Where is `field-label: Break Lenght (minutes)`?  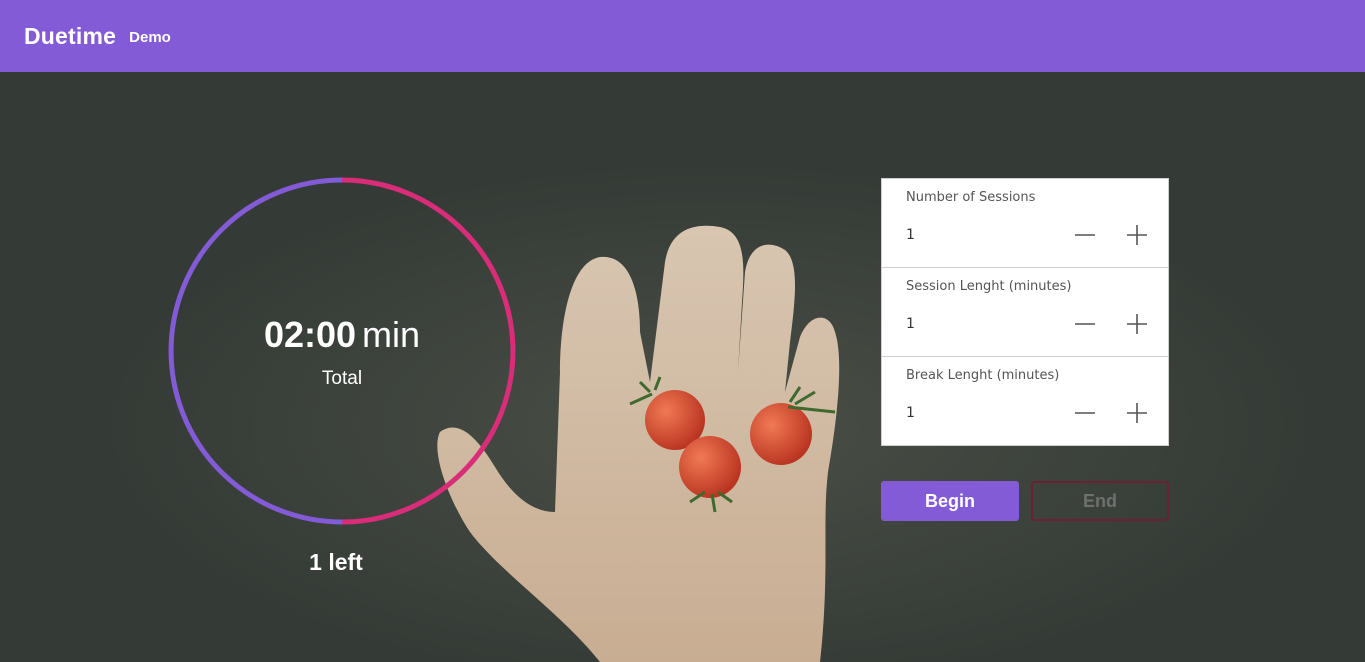
field-label: Break Lenght (minutes) is located at coordinates (983, 375).